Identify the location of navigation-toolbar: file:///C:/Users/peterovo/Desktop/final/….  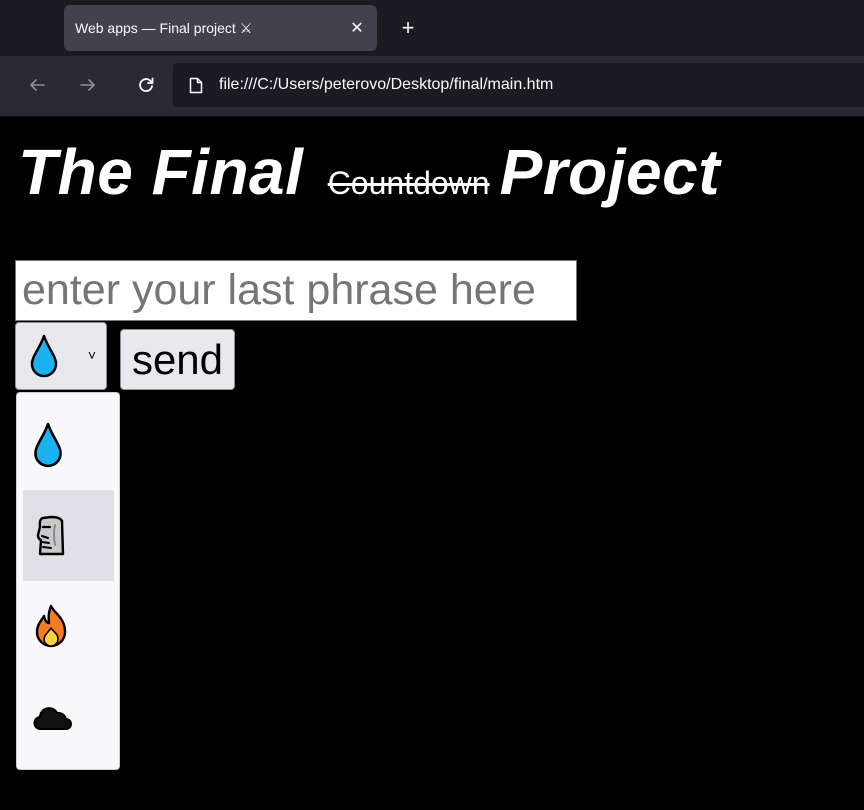
(432, 86).